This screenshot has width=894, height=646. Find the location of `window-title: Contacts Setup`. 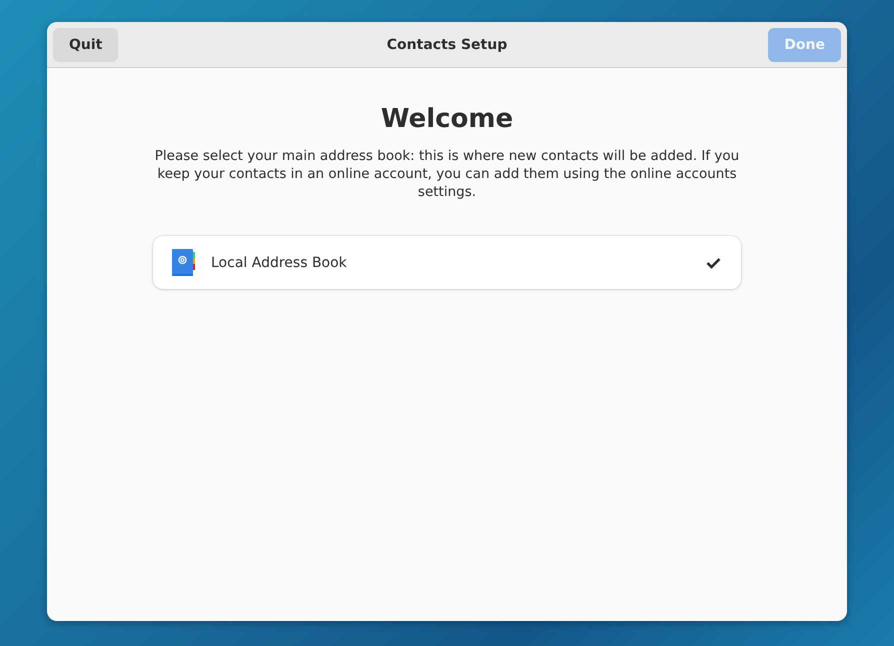

window-title: Contacts Setup is located at coordinates (447, 44).